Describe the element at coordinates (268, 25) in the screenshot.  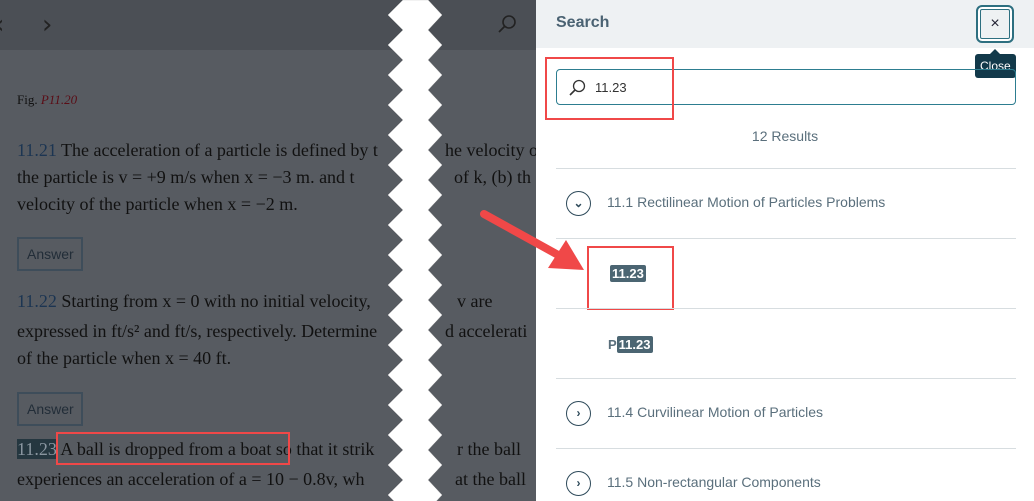
I see `reader-toolbar: ‹ ›` at that location.